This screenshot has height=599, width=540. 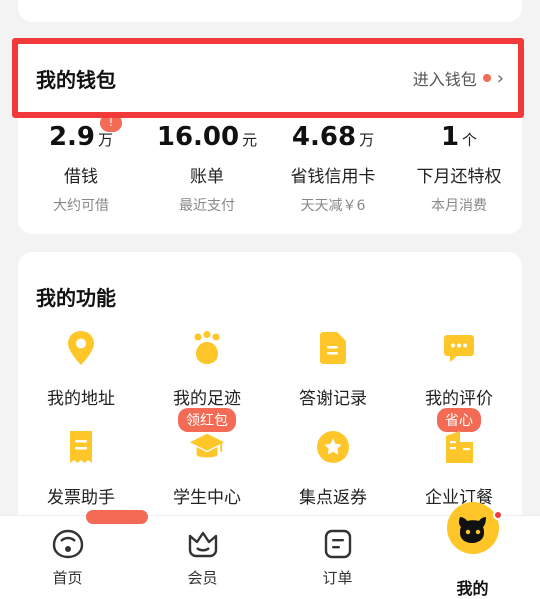 I want to click on tab-orders: 订单, so click(x=337, y=557).